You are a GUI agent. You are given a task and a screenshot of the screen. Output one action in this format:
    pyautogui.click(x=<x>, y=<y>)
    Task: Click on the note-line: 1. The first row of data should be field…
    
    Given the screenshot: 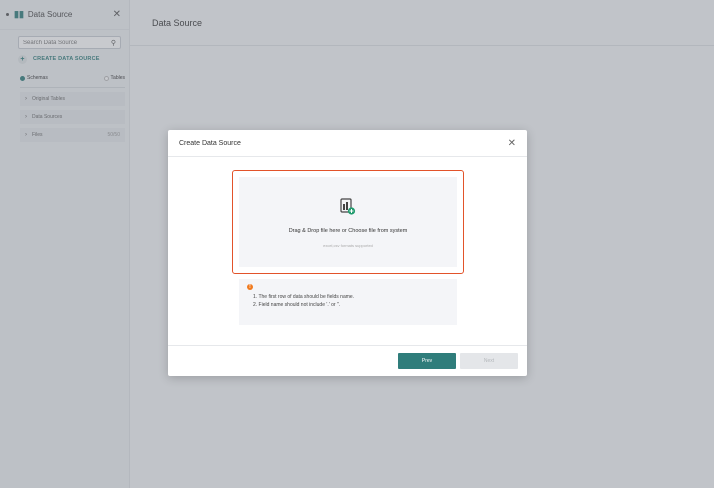 What is the action you would take?
    pyautogui.click(x=304, y=297)
    